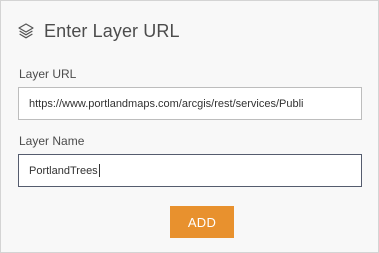 Image resolution: width=379 pixels, height=253 pixels. I want to click on add-button: ADD, so click(202, 222).